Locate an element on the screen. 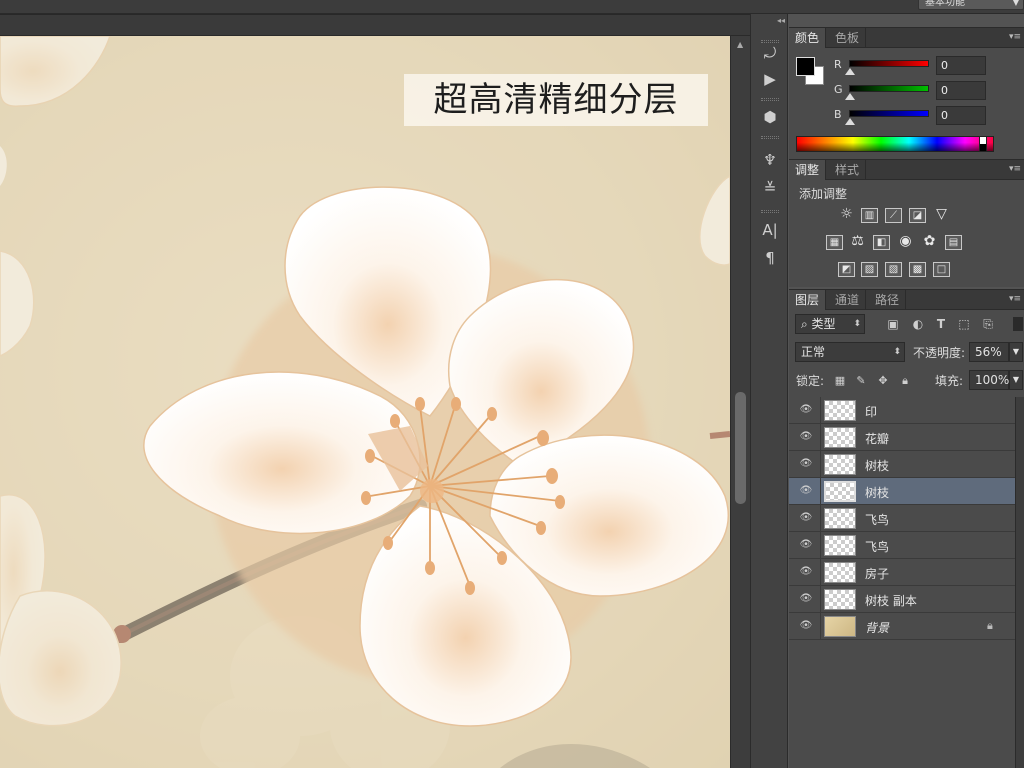  tab-paths: 路径 is located at coordinates (888, 300).